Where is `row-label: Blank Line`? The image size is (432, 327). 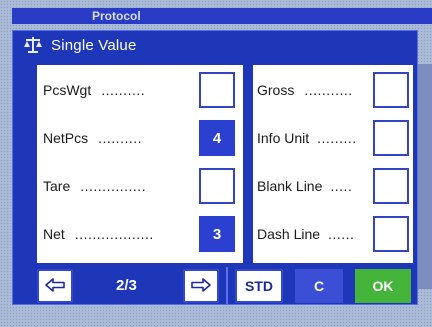 row-label: Blank Line is located at coordinates (290, 186).